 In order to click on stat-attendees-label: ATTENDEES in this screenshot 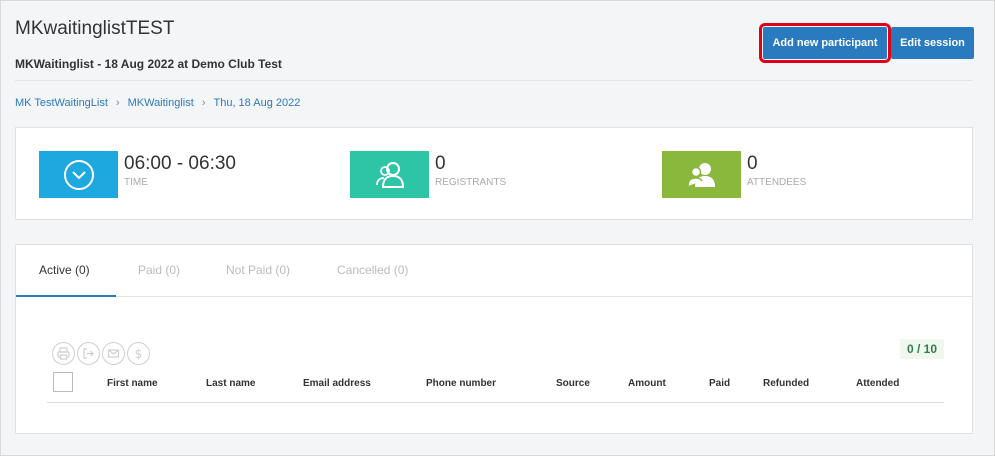, I will do `click(777, 182)`.